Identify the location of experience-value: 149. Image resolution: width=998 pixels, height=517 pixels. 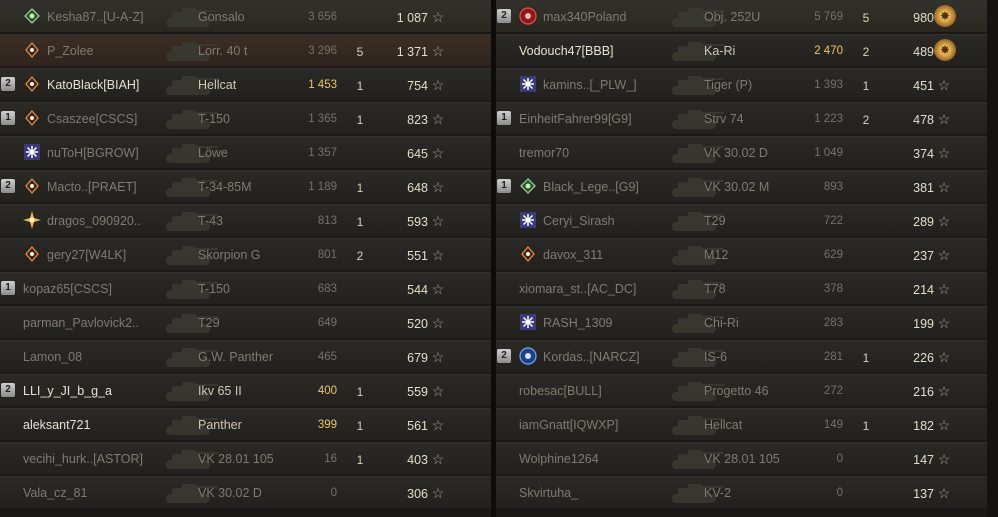
(833, 425).